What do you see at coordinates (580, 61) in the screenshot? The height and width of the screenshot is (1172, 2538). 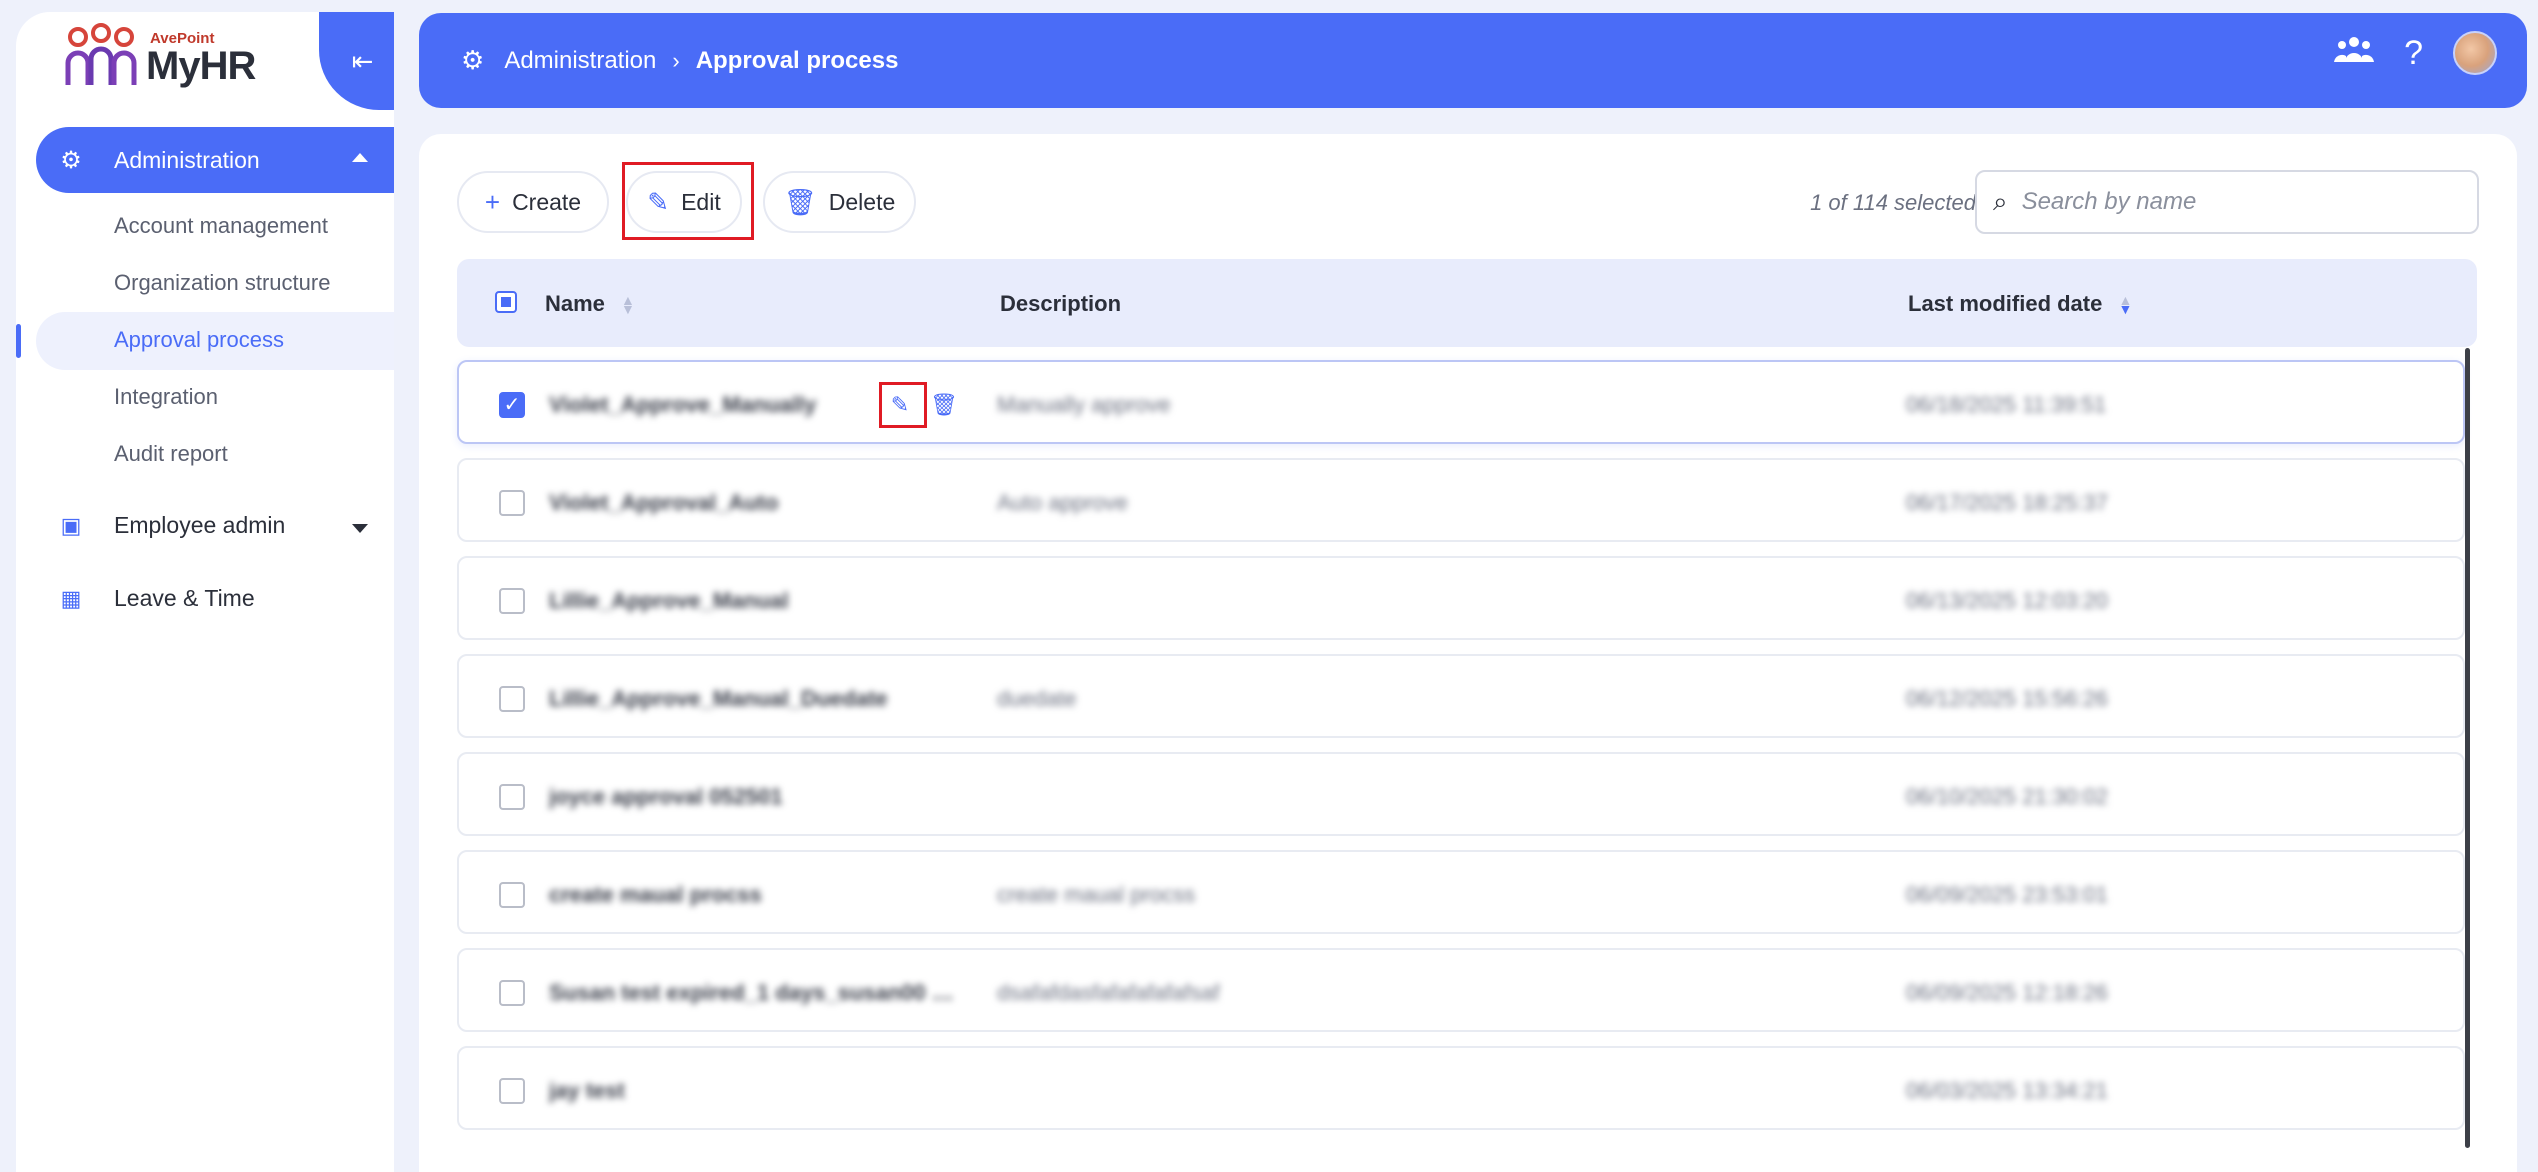 I see `breadcrumb-root: Administration` at bounding box center [580, 61].